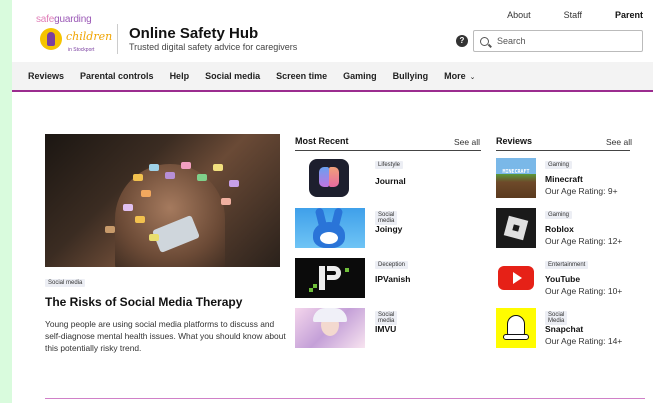 The image size is (653, 403). Describe the element at coordinates (519, 15) in the screenshot. I see `top-link-about: About` at that location.